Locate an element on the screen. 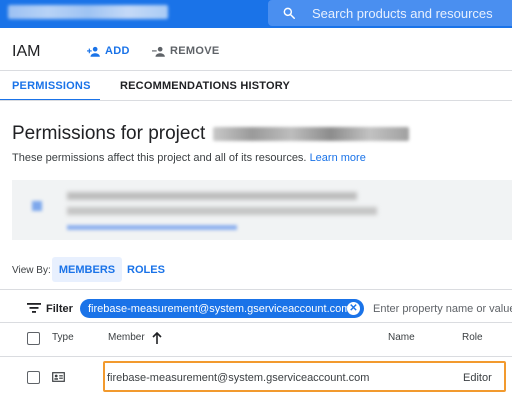  view-by-label: View By: is located at coordinates (31, 270).